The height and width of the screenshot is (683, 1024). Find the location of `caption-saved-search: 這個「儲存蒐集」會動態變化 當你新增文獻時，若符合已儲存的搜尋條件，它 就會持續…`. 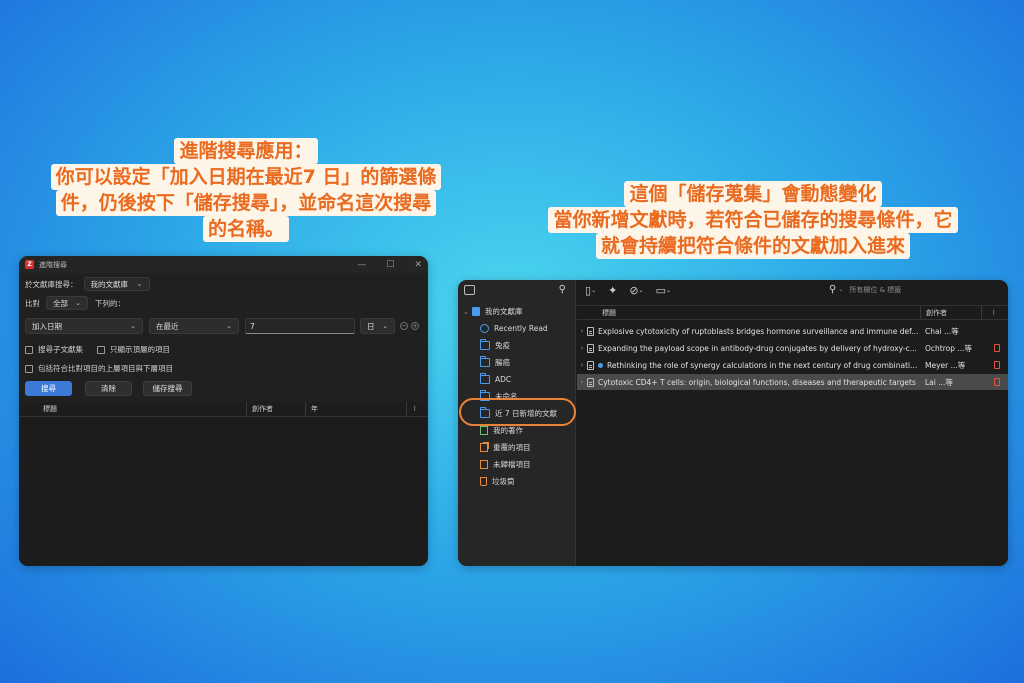

caption-saved-search: 這個「儲存蒐集」會動態變化 當你新增文獻時，若符合已儲存的搜尋條件，它 就會持續… is located at coordinates (753, 220).